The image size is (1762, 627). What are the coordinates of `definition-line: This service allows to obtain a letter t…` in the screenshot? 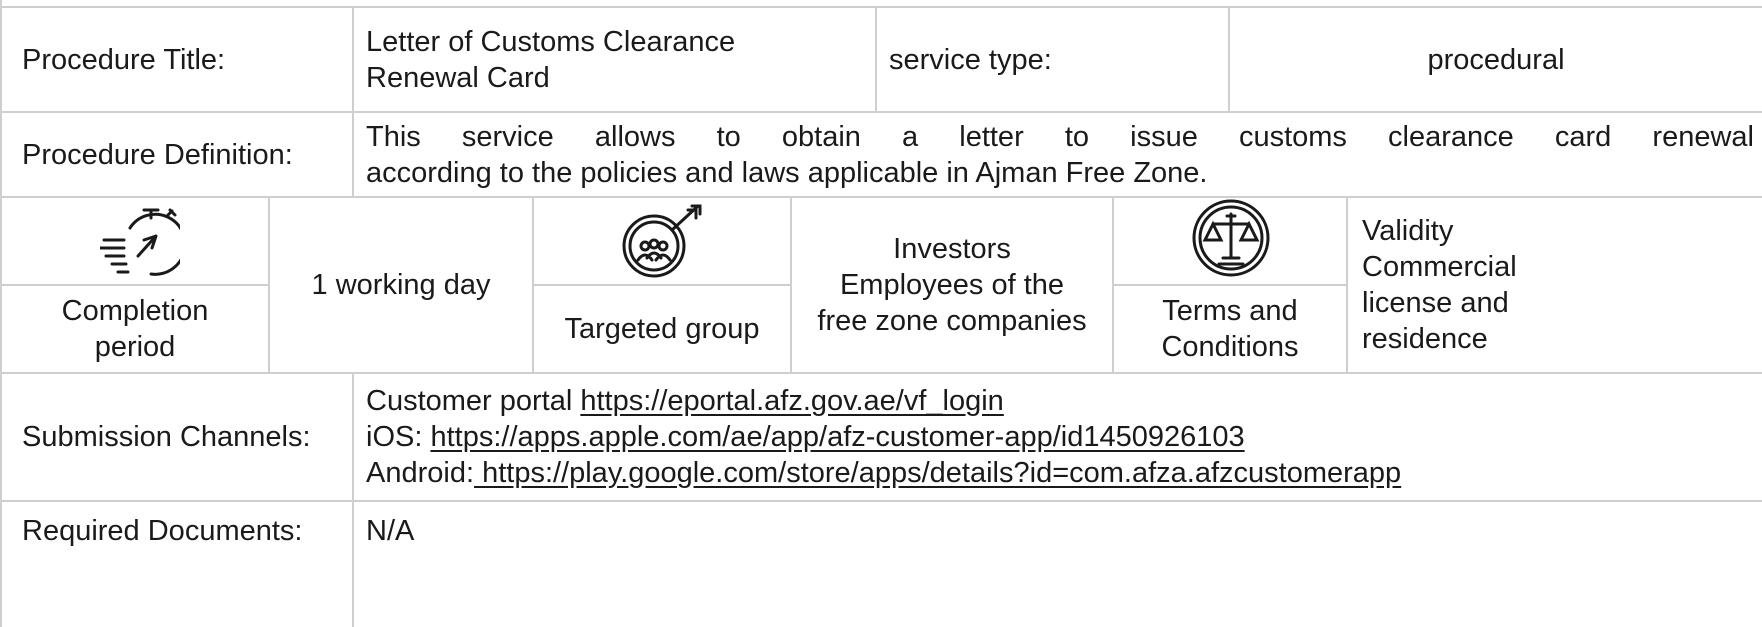 It's located at (1060, 136).